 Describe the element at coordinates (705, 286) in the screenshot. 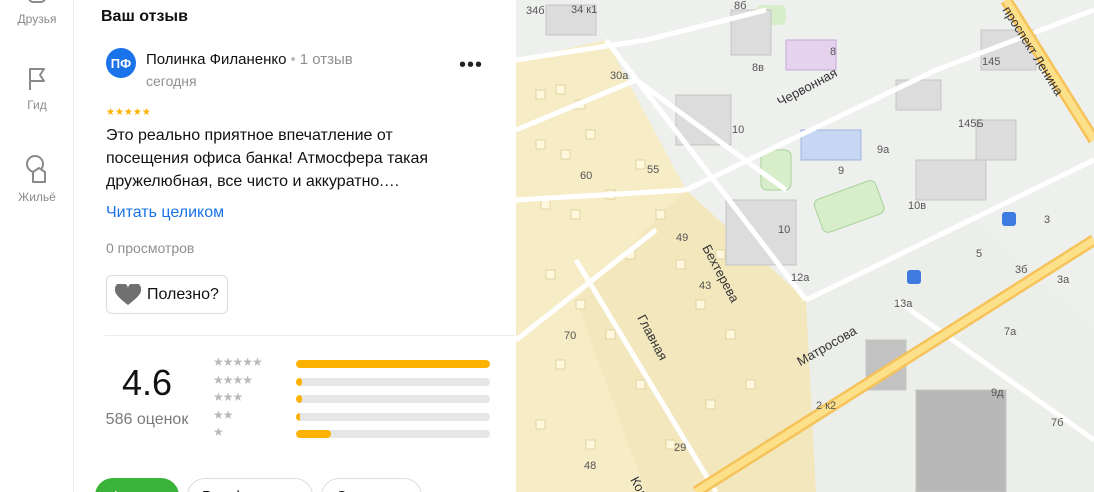

I see `house-number-label: 43` at that location.